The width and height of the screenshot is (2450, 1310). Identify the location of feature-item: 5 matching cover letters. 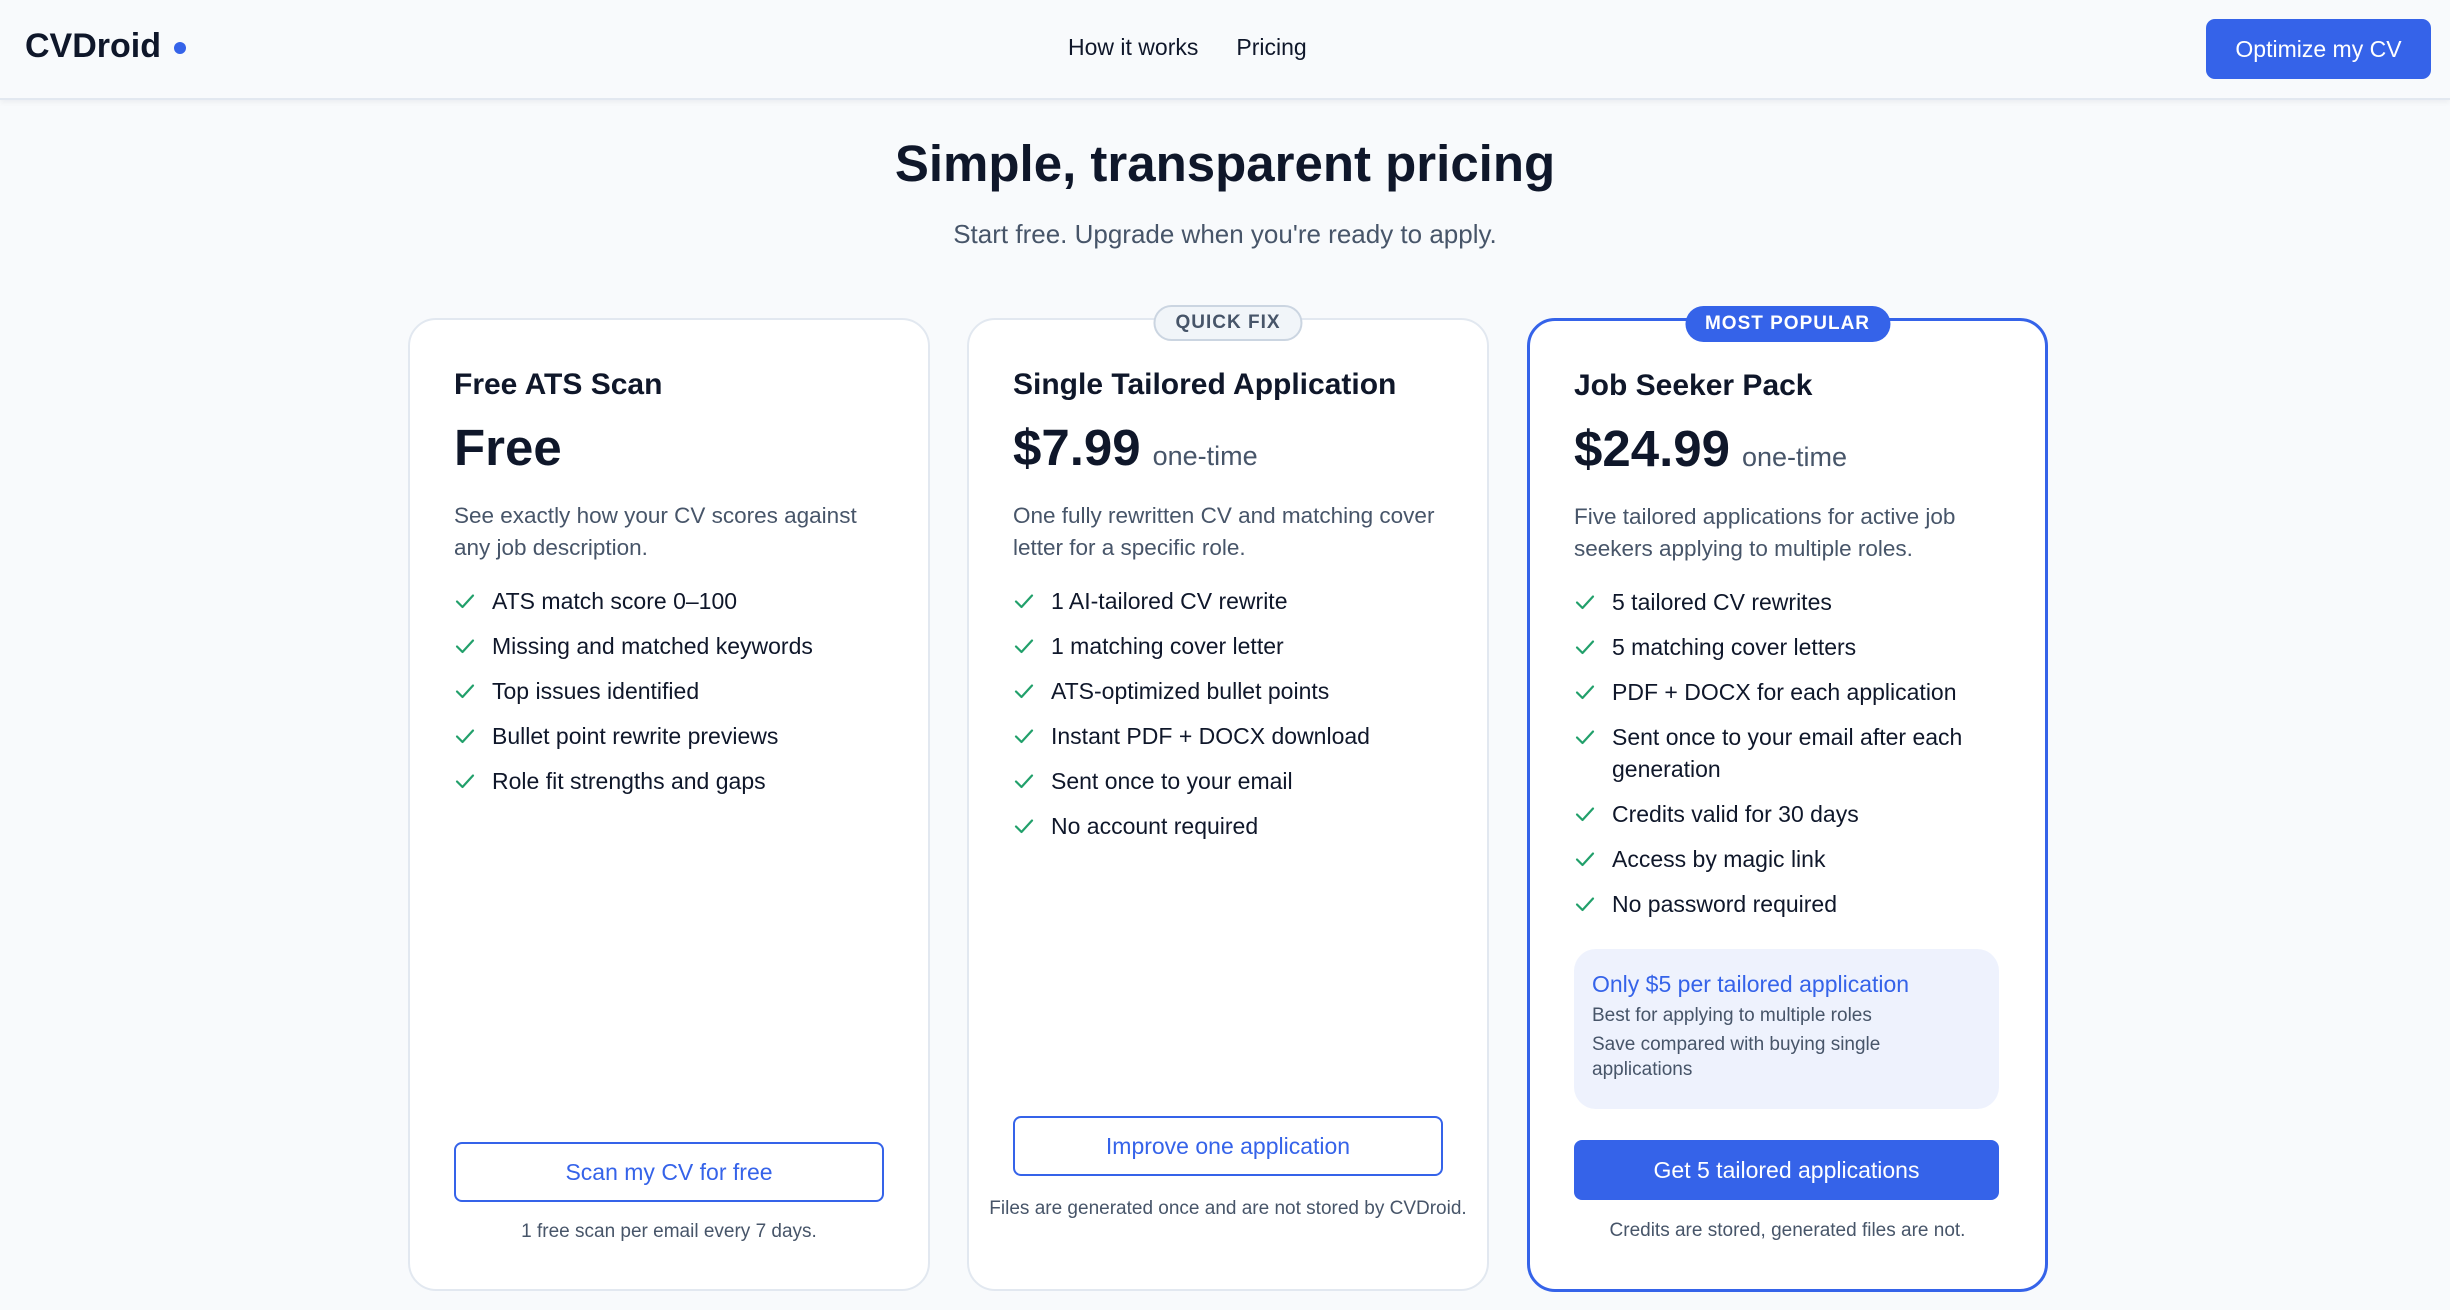
(1794, 647).